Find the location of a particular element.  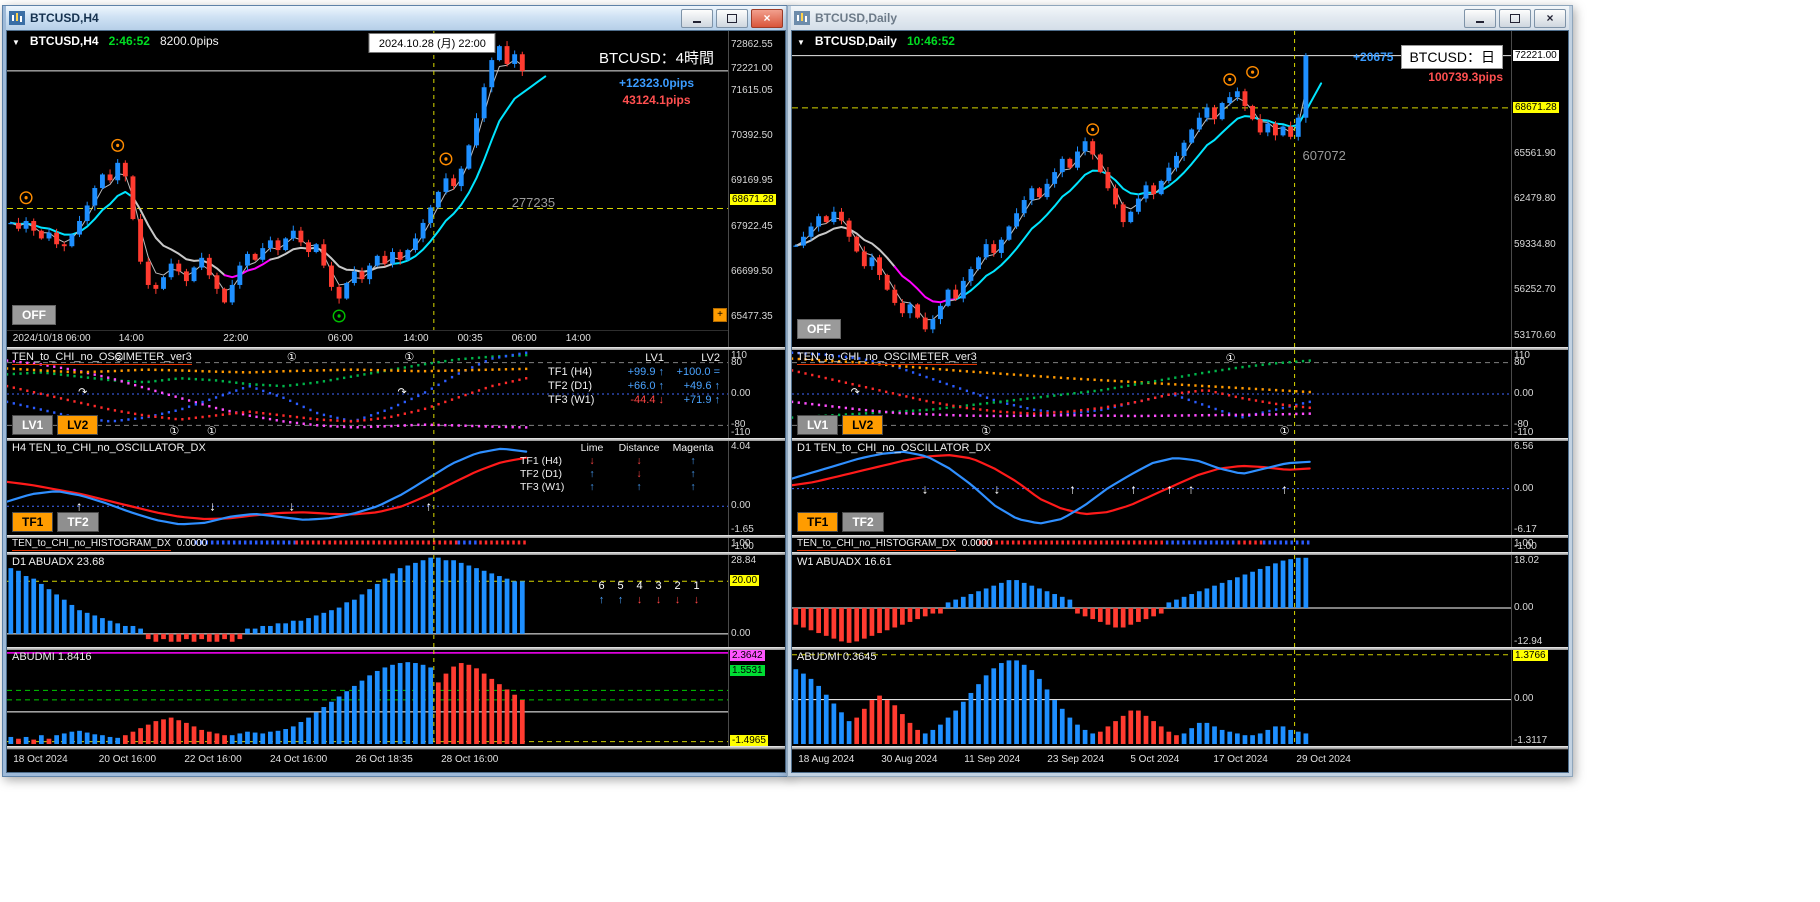

oscillator-scale: 6.56 0.00 -6.17 is located at coordinates (1539, 488).